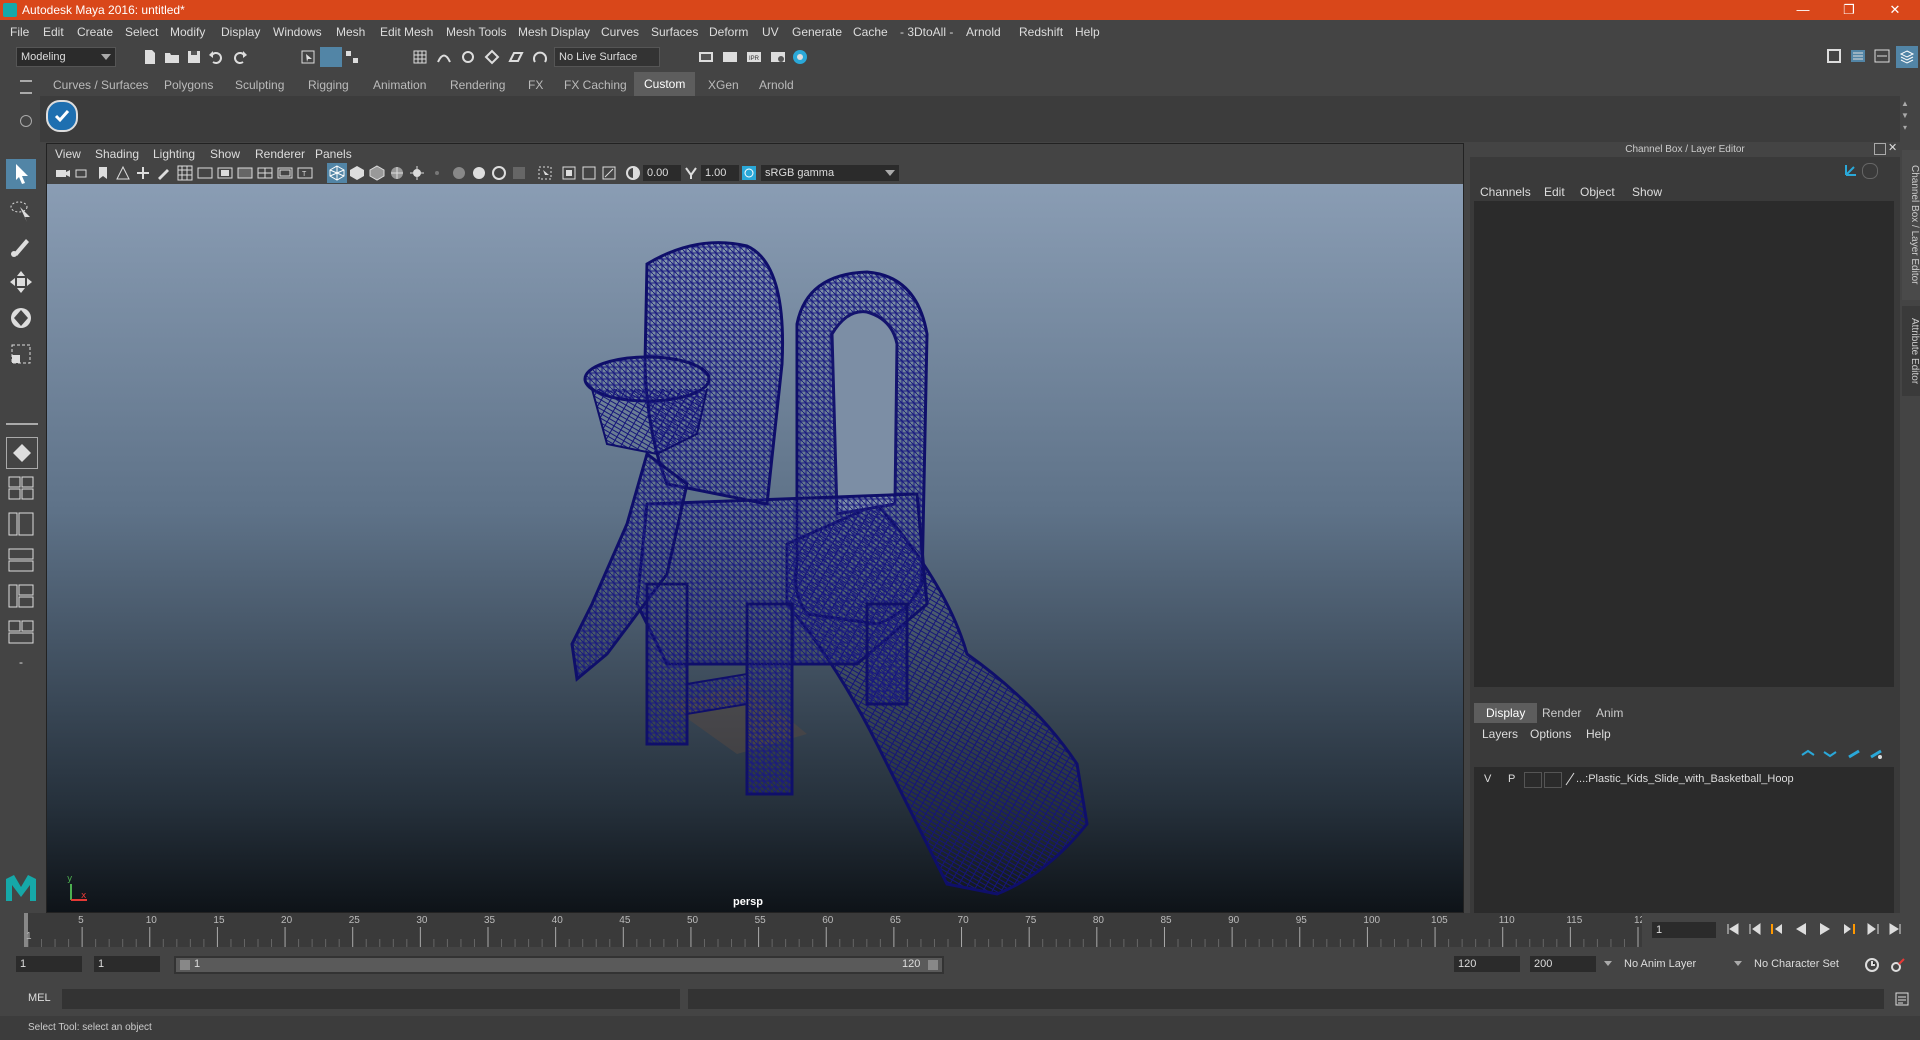 The image size is (1920, 1040). Describe the element at coordinates (595, 85) in the screenshot. I see `tab-fx-caching: FX Caching` at that location.